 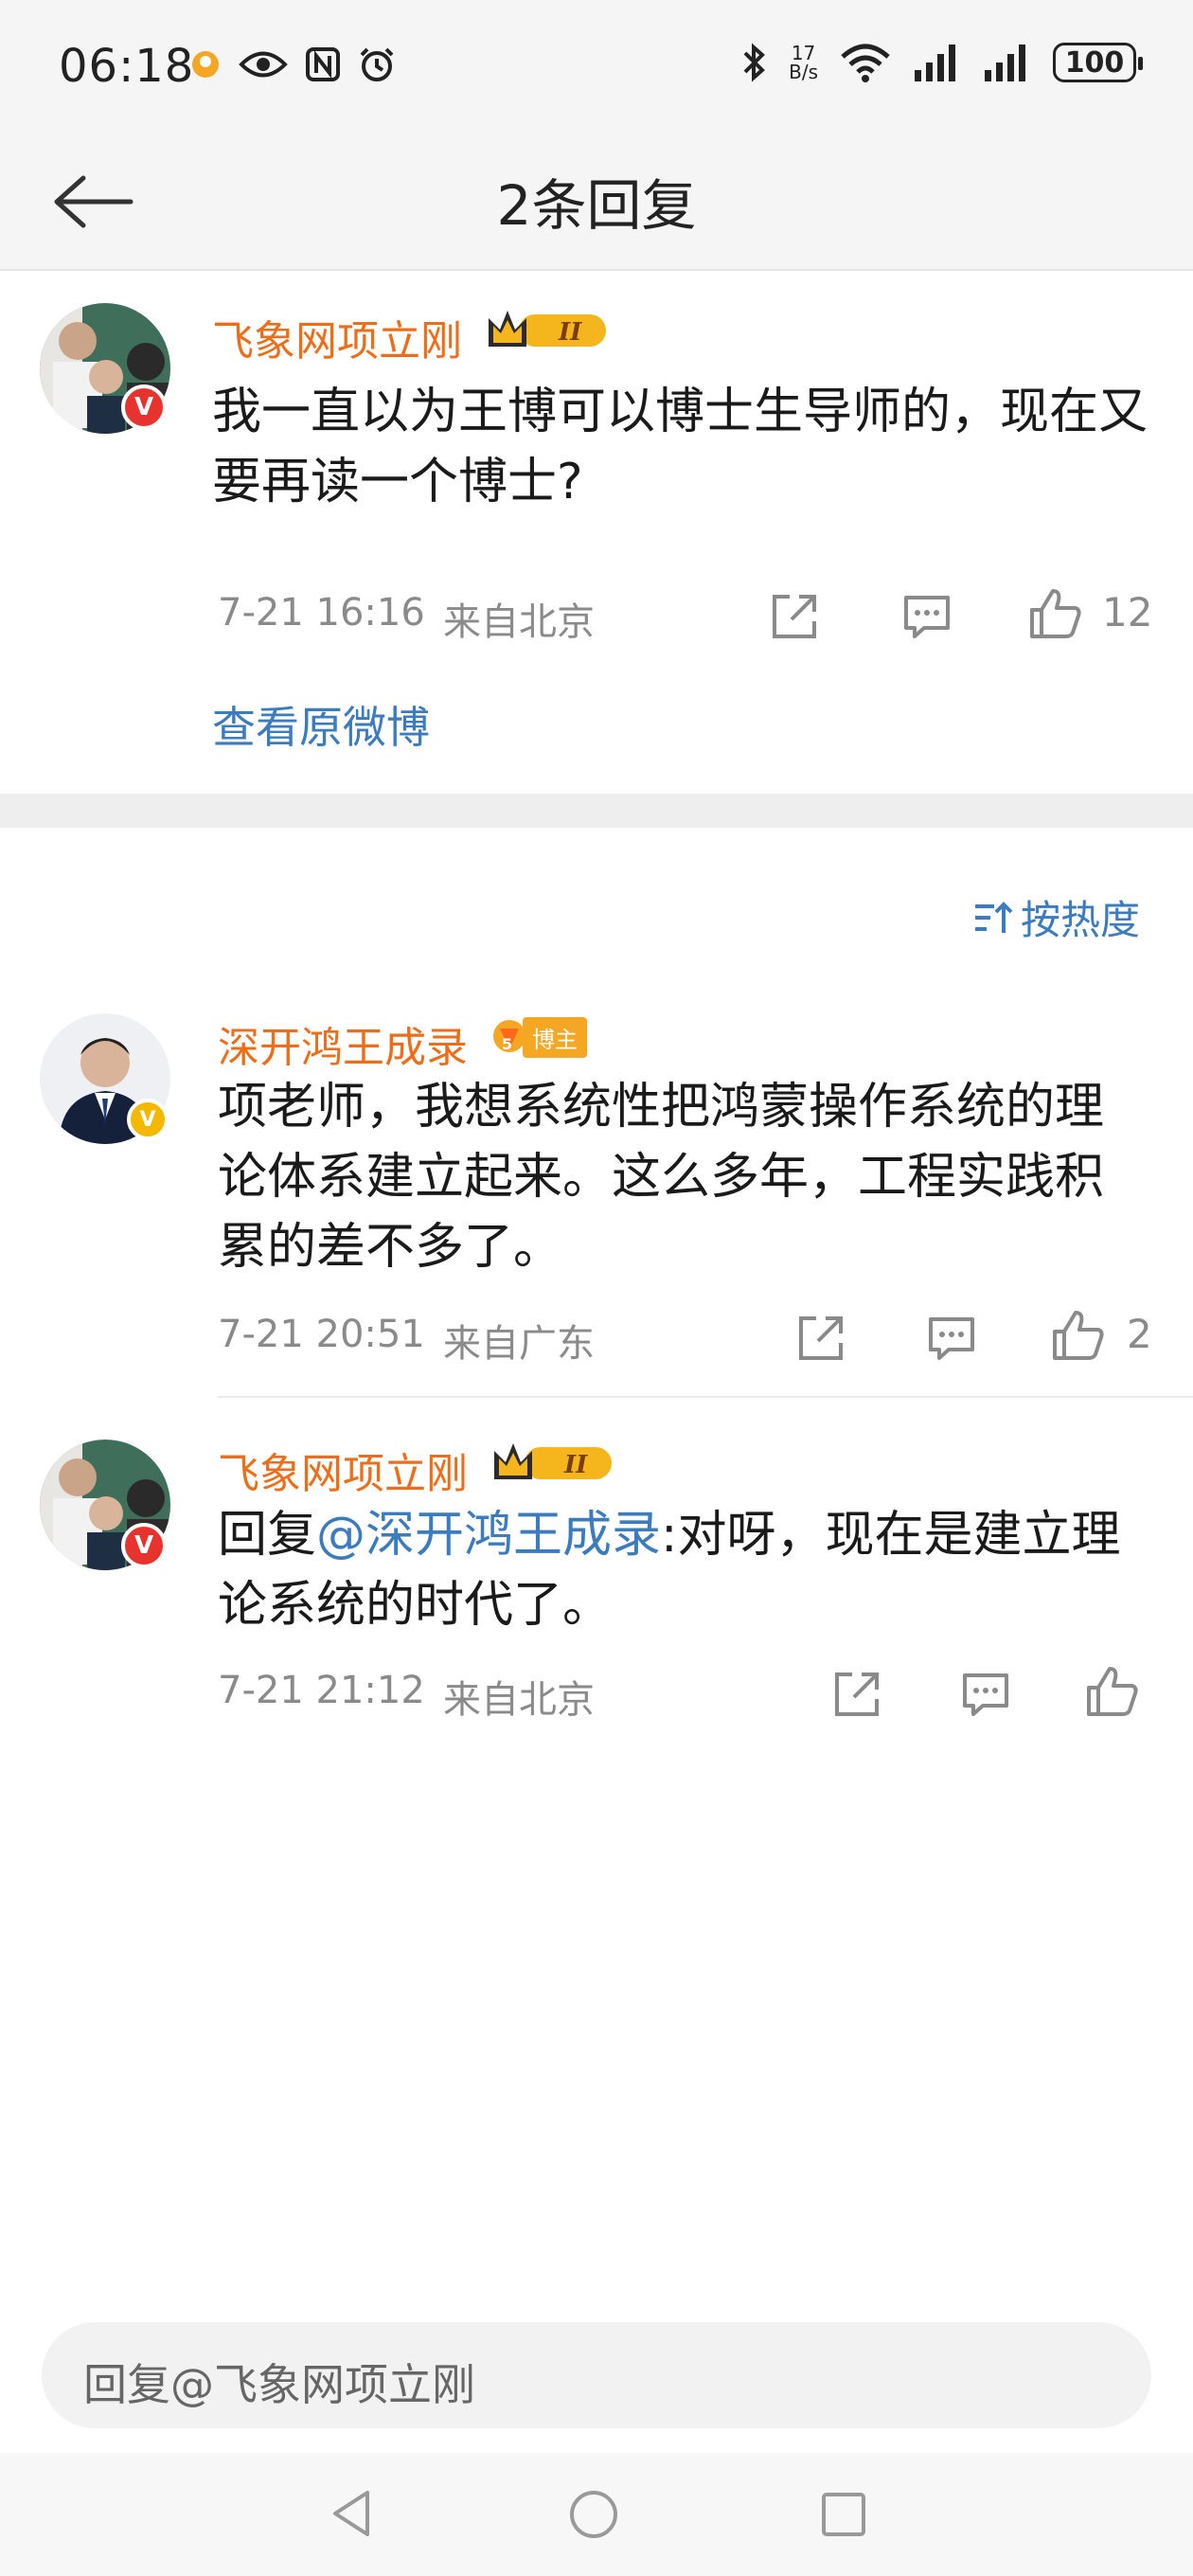 I want to click on comment-time: 7-21 16:16, so click(x=321, y=613).